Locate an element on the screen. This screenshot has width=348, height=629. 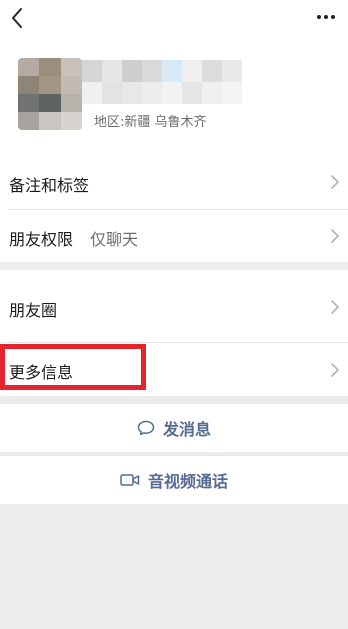
highlight-box is located at coordinates (73, 367).